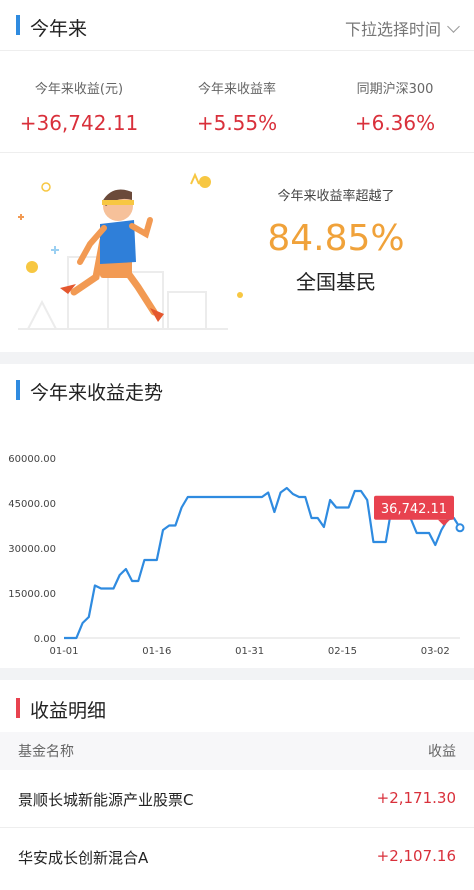 Image resolution: width=474 pixels, height=890 pixels. I want to click on x-tick-label: 01-01, so click(63, 651).